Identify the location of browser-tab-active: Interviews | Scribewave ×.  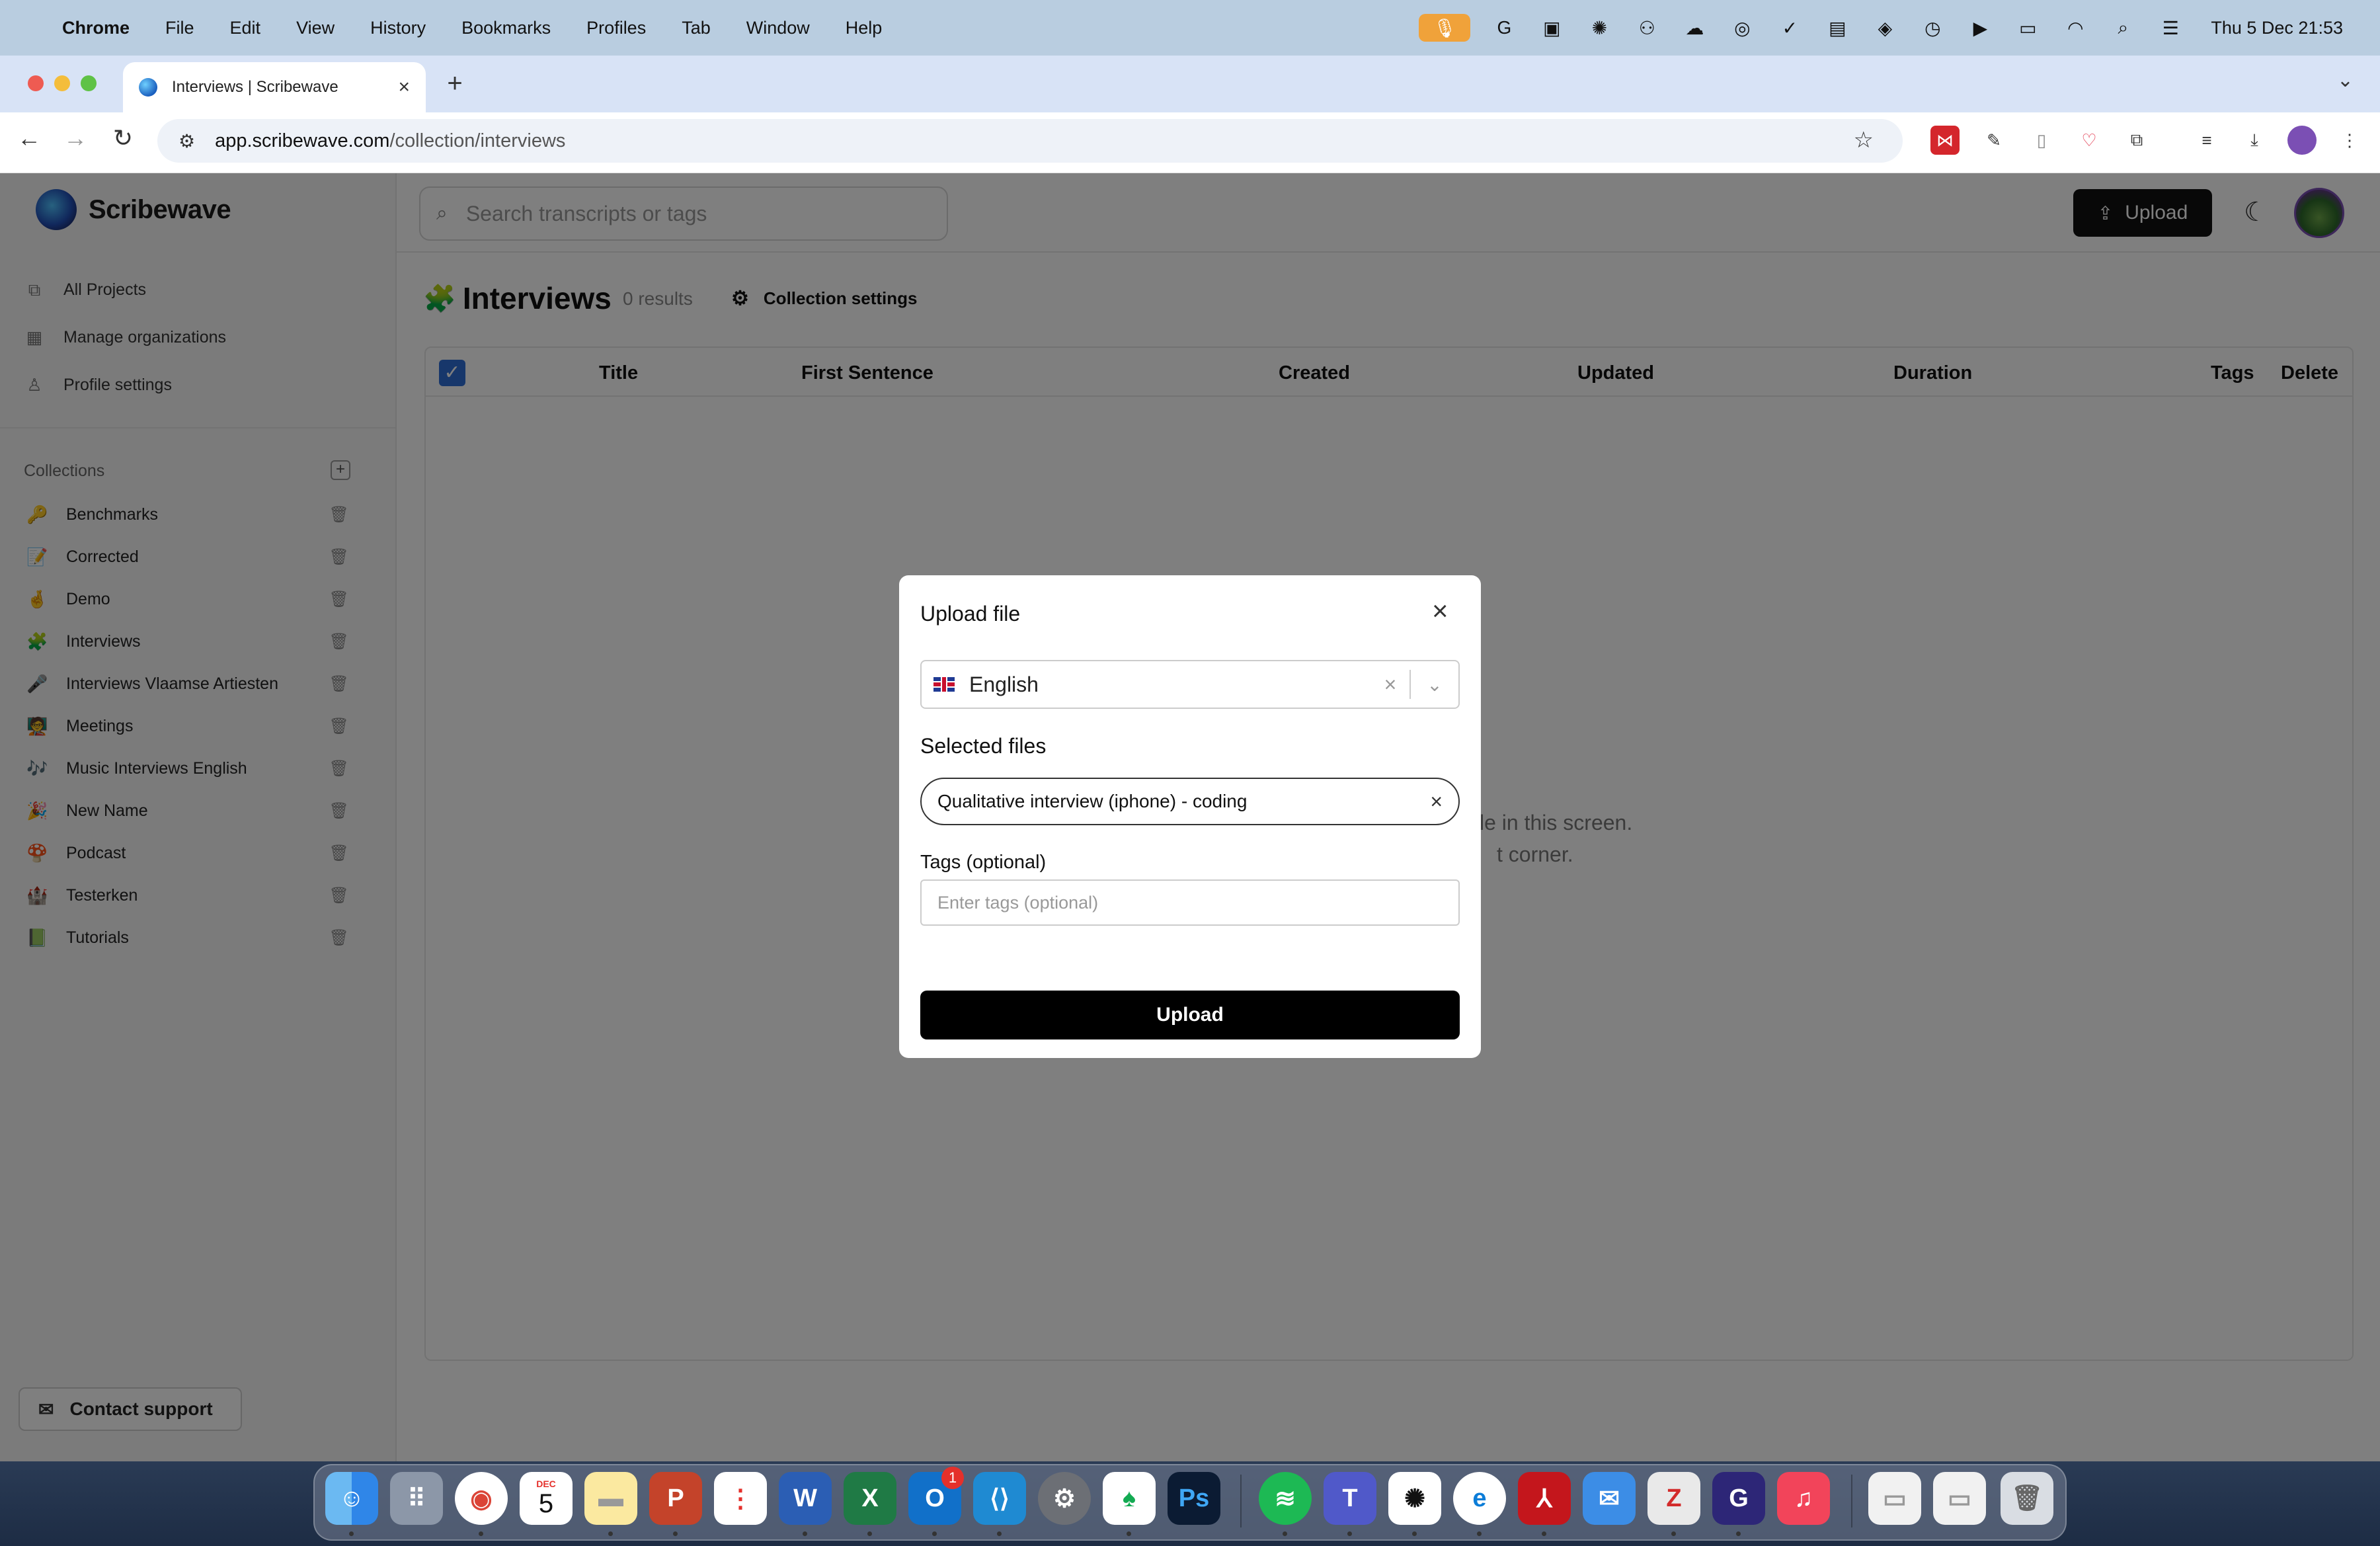
(274, 87).